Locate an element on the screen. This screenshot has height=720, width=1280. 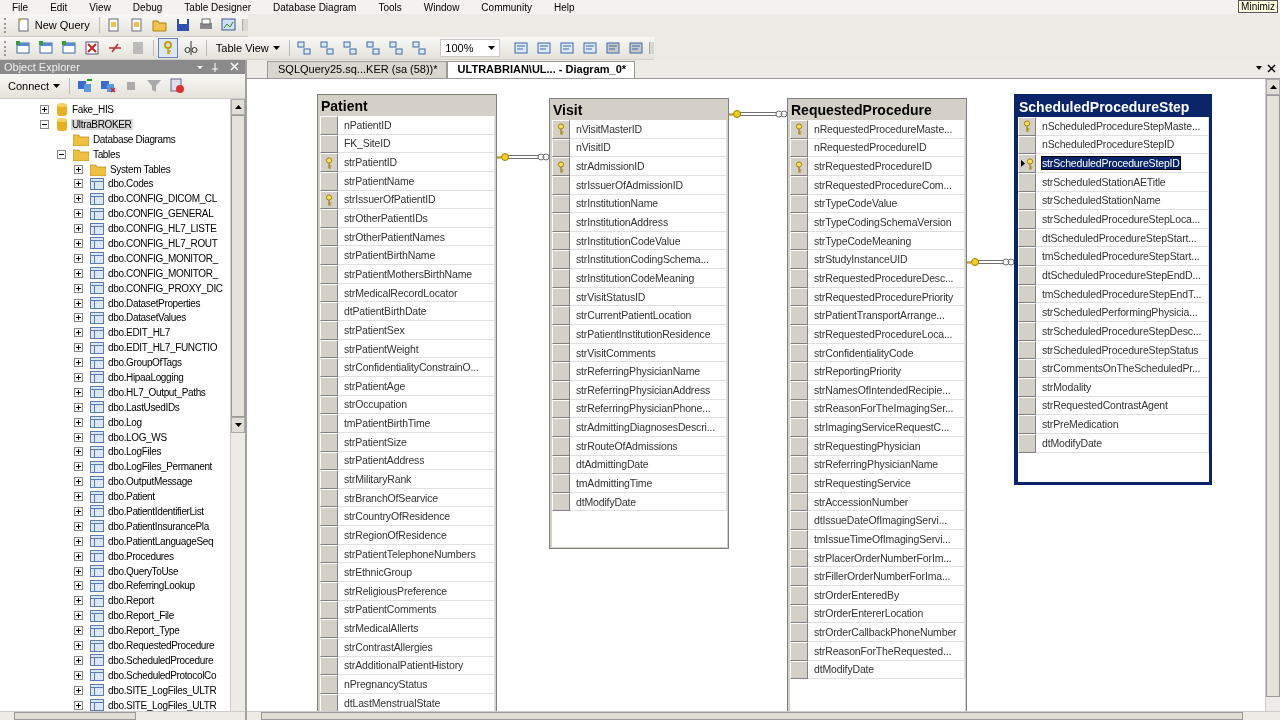
menu-item: Help is located at coordinates (564, 7).